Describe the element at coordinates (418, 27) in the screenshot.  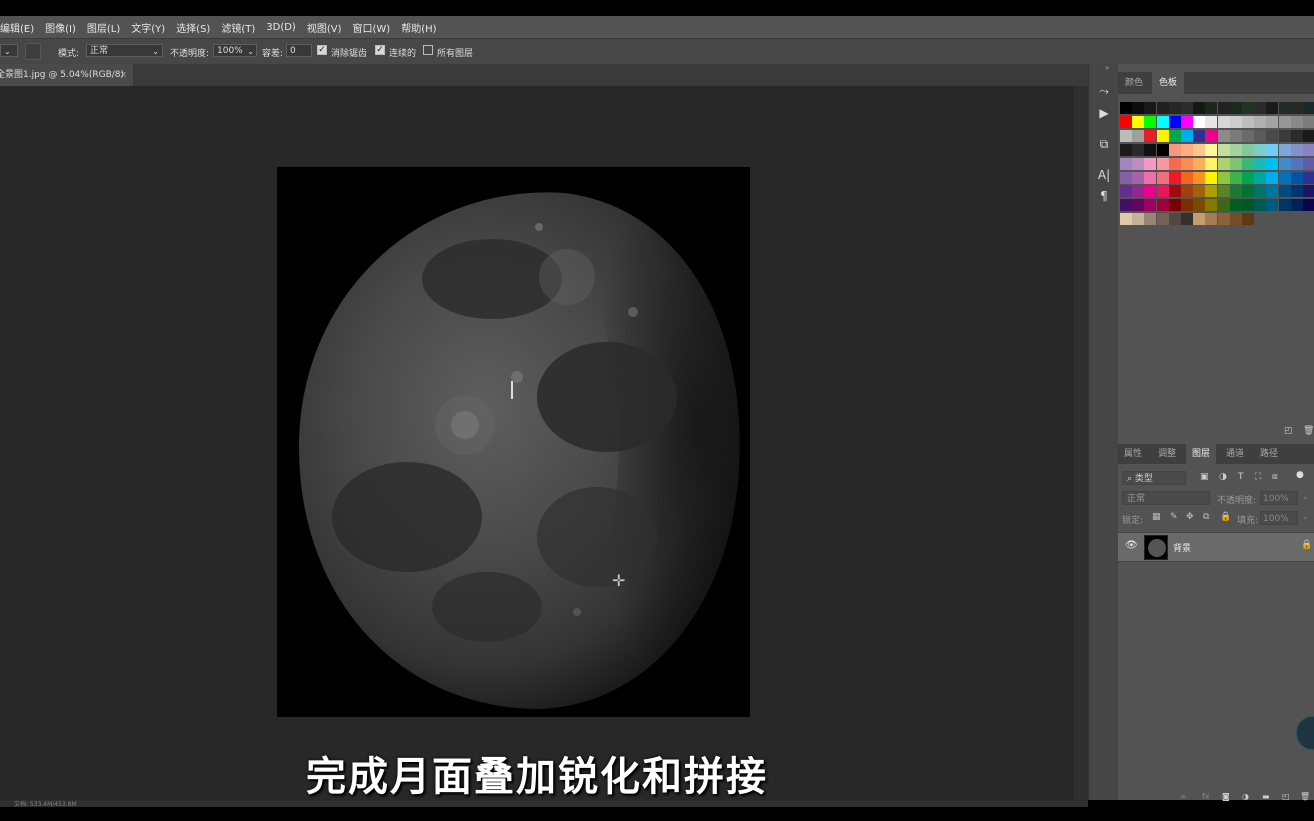
I see `menu-help: 帮助(H)` at that location.